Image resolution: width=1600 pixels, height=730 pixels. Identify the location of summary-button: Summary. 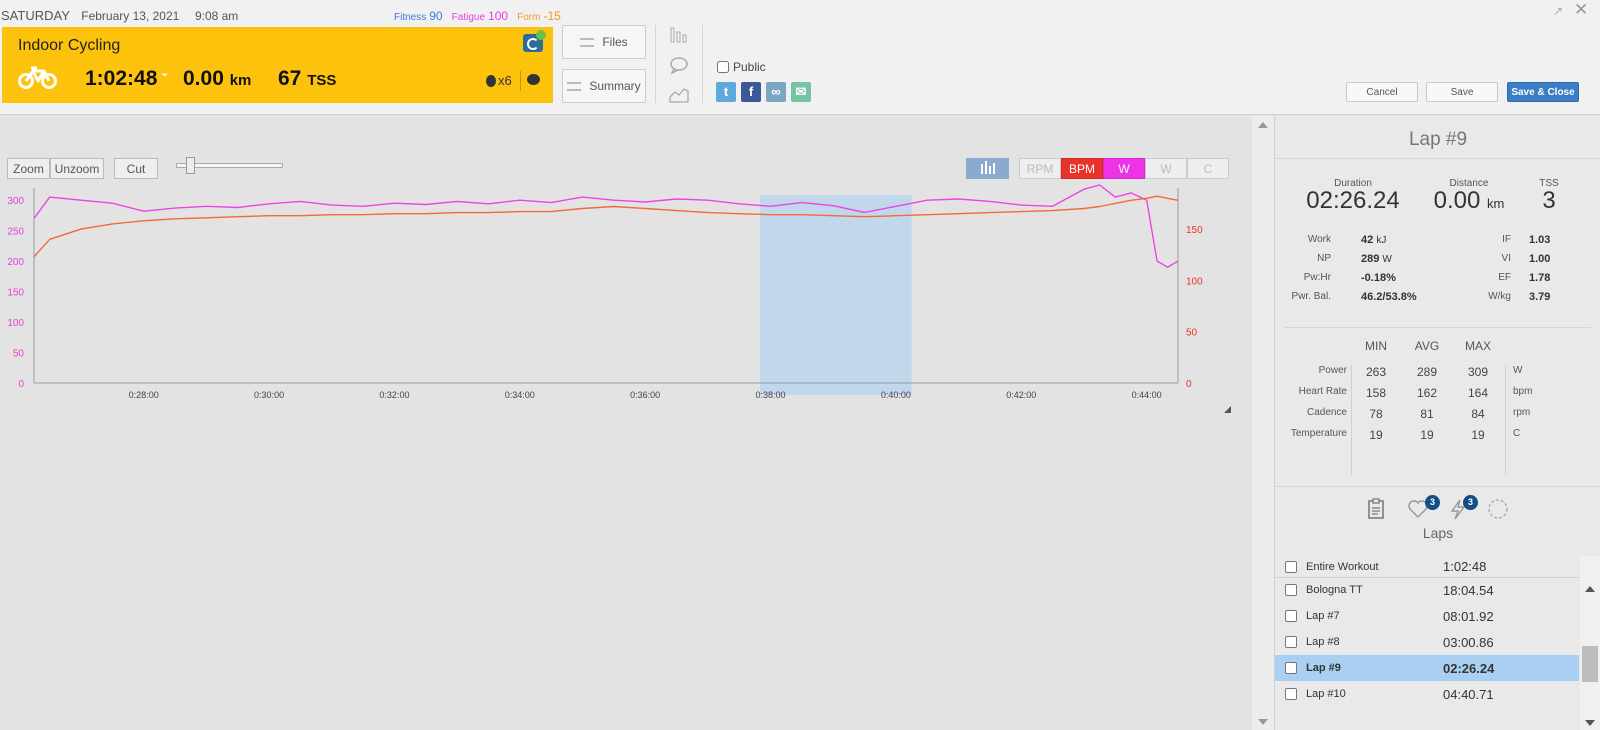
(604, 86).